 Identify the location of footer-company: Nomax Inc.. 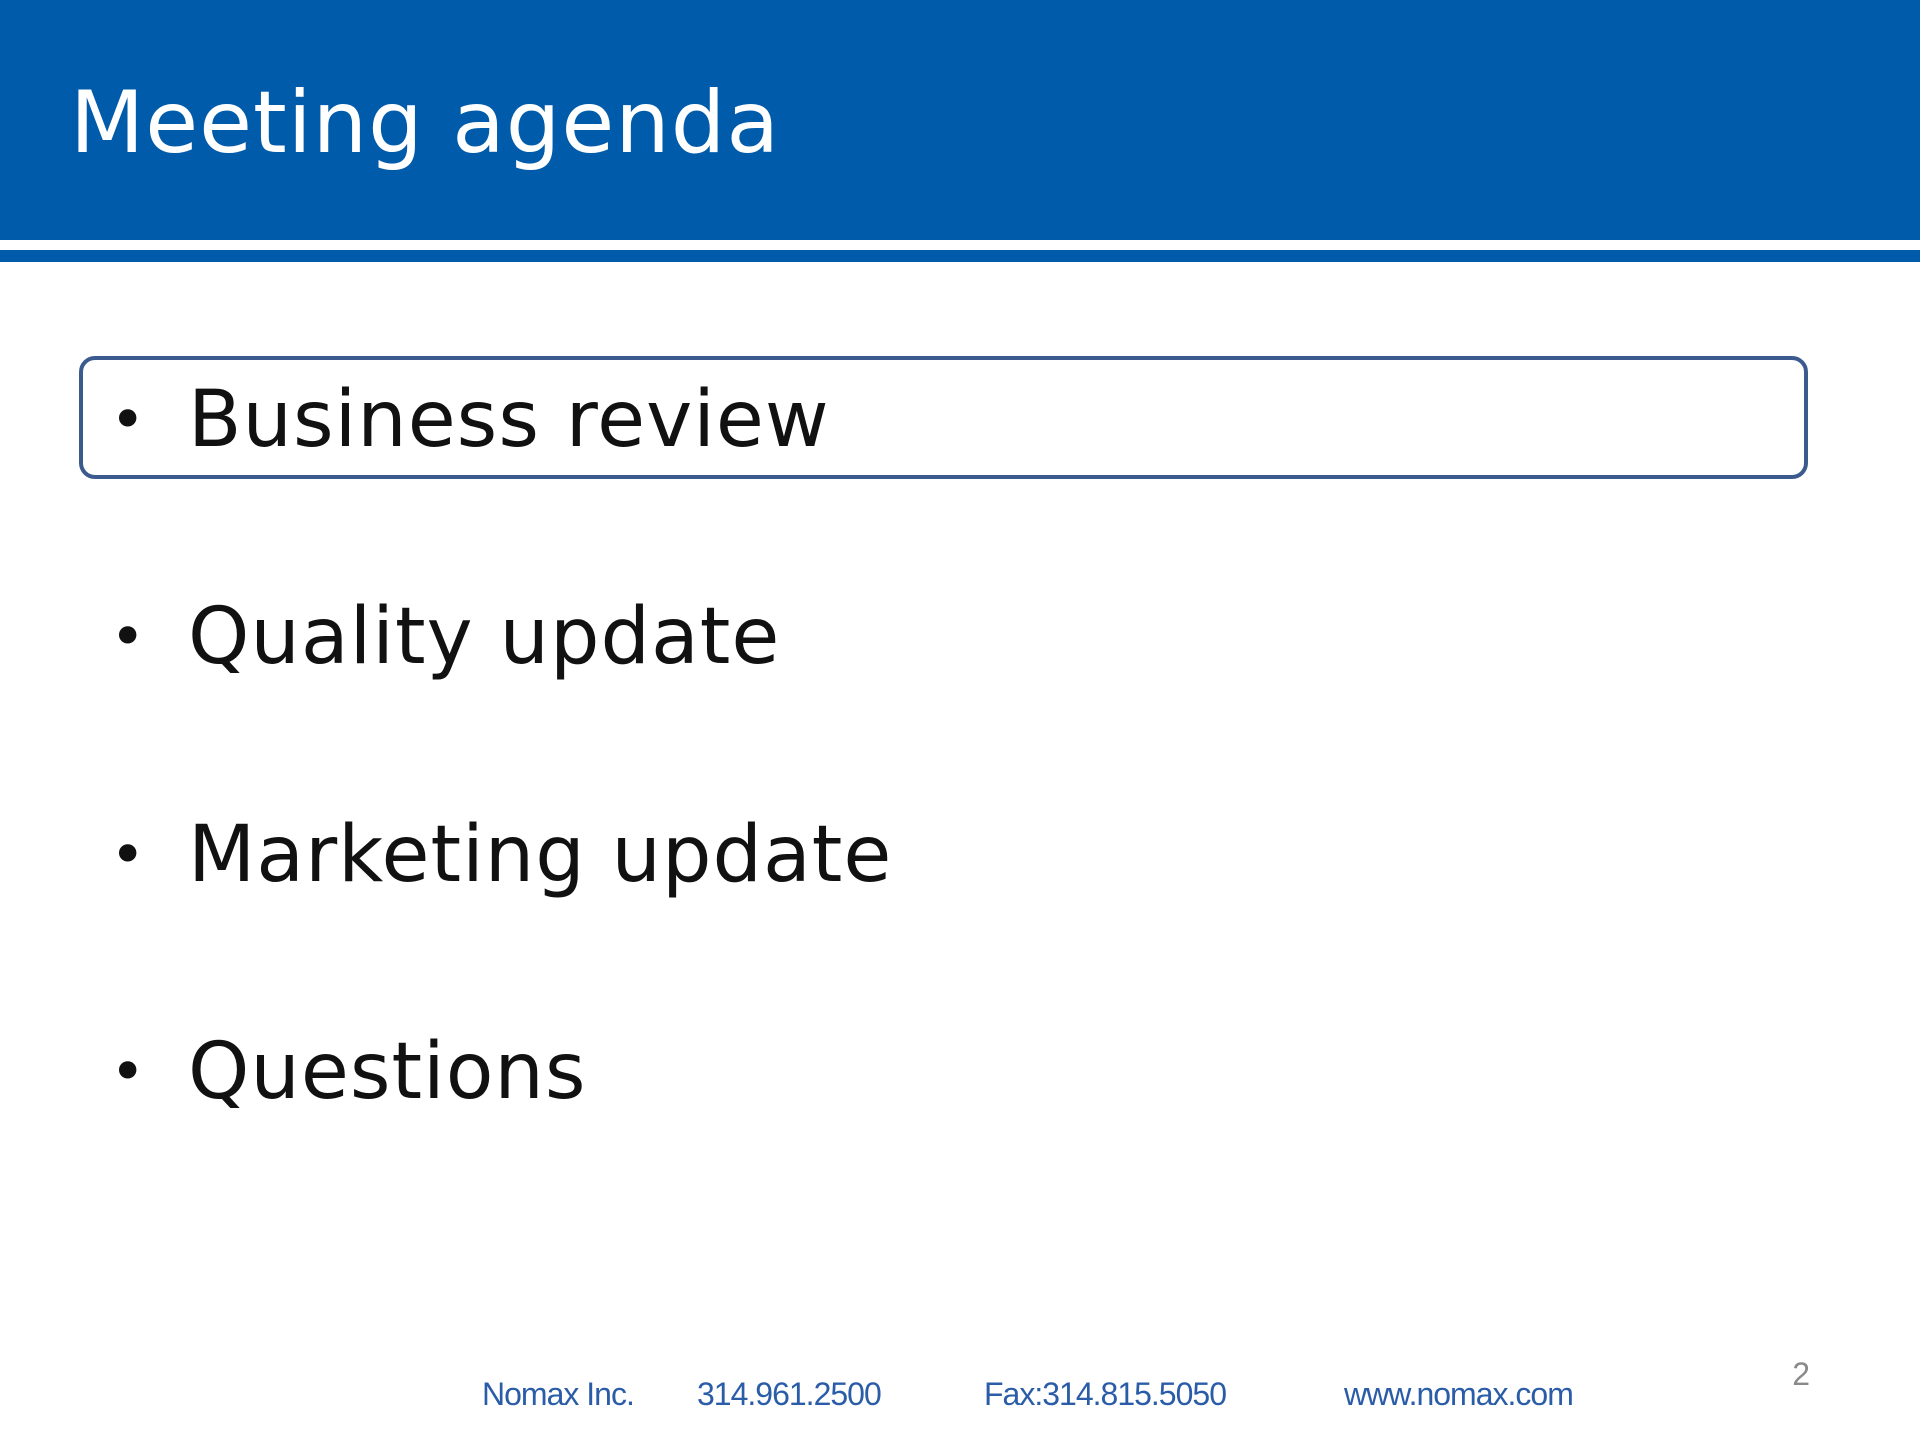
(558, 1394).